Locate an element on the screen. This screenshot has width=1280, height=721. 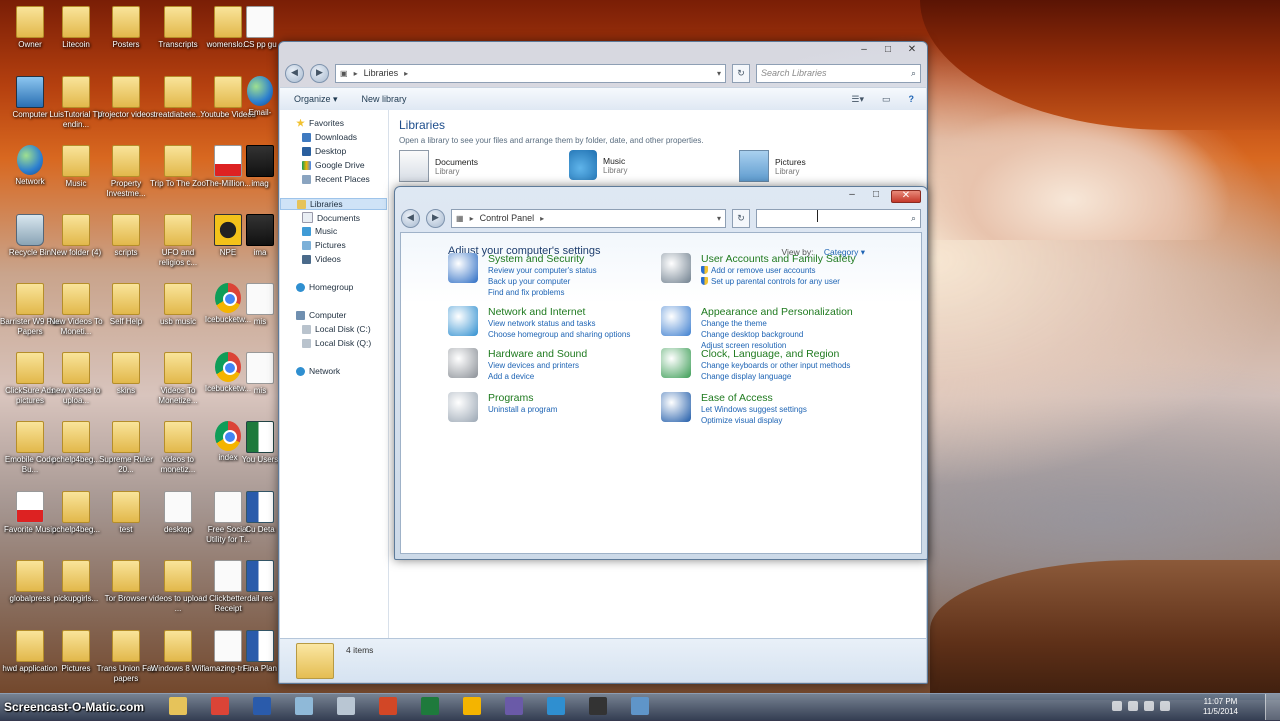
address-bar: ▣ ▸ Libraries ▸ ▾ is located at coordinates (530, 73).